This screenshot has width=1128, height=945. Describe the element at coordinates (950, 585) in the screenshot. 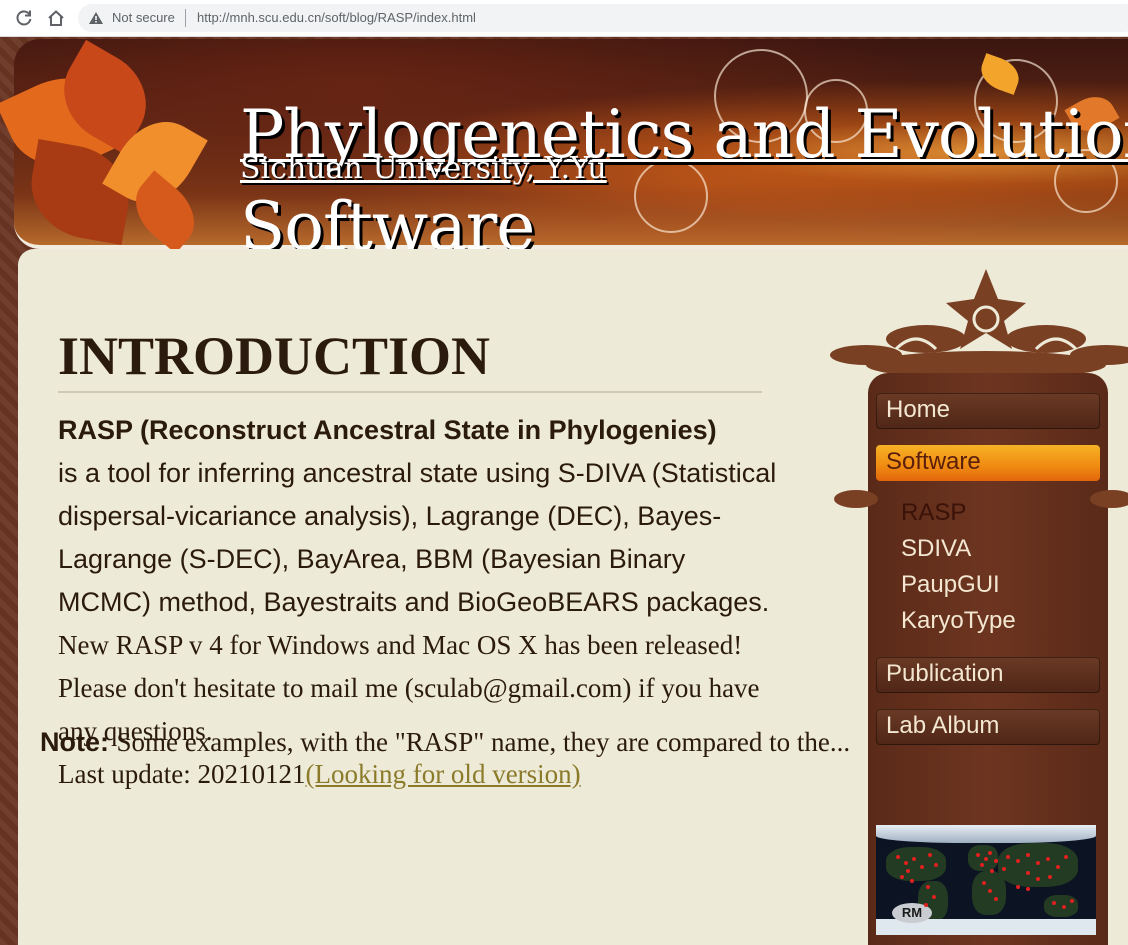

I see `submenu-paupgui: PaupGUI` at that location.